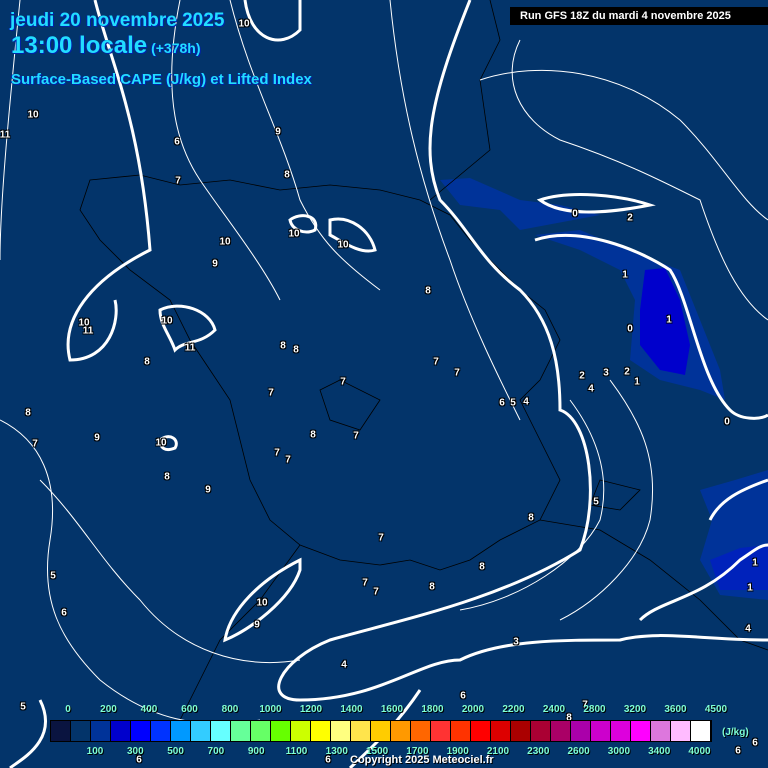 The image size is (768, 768). I want to click on contour-label: 11, so click(5, 135).